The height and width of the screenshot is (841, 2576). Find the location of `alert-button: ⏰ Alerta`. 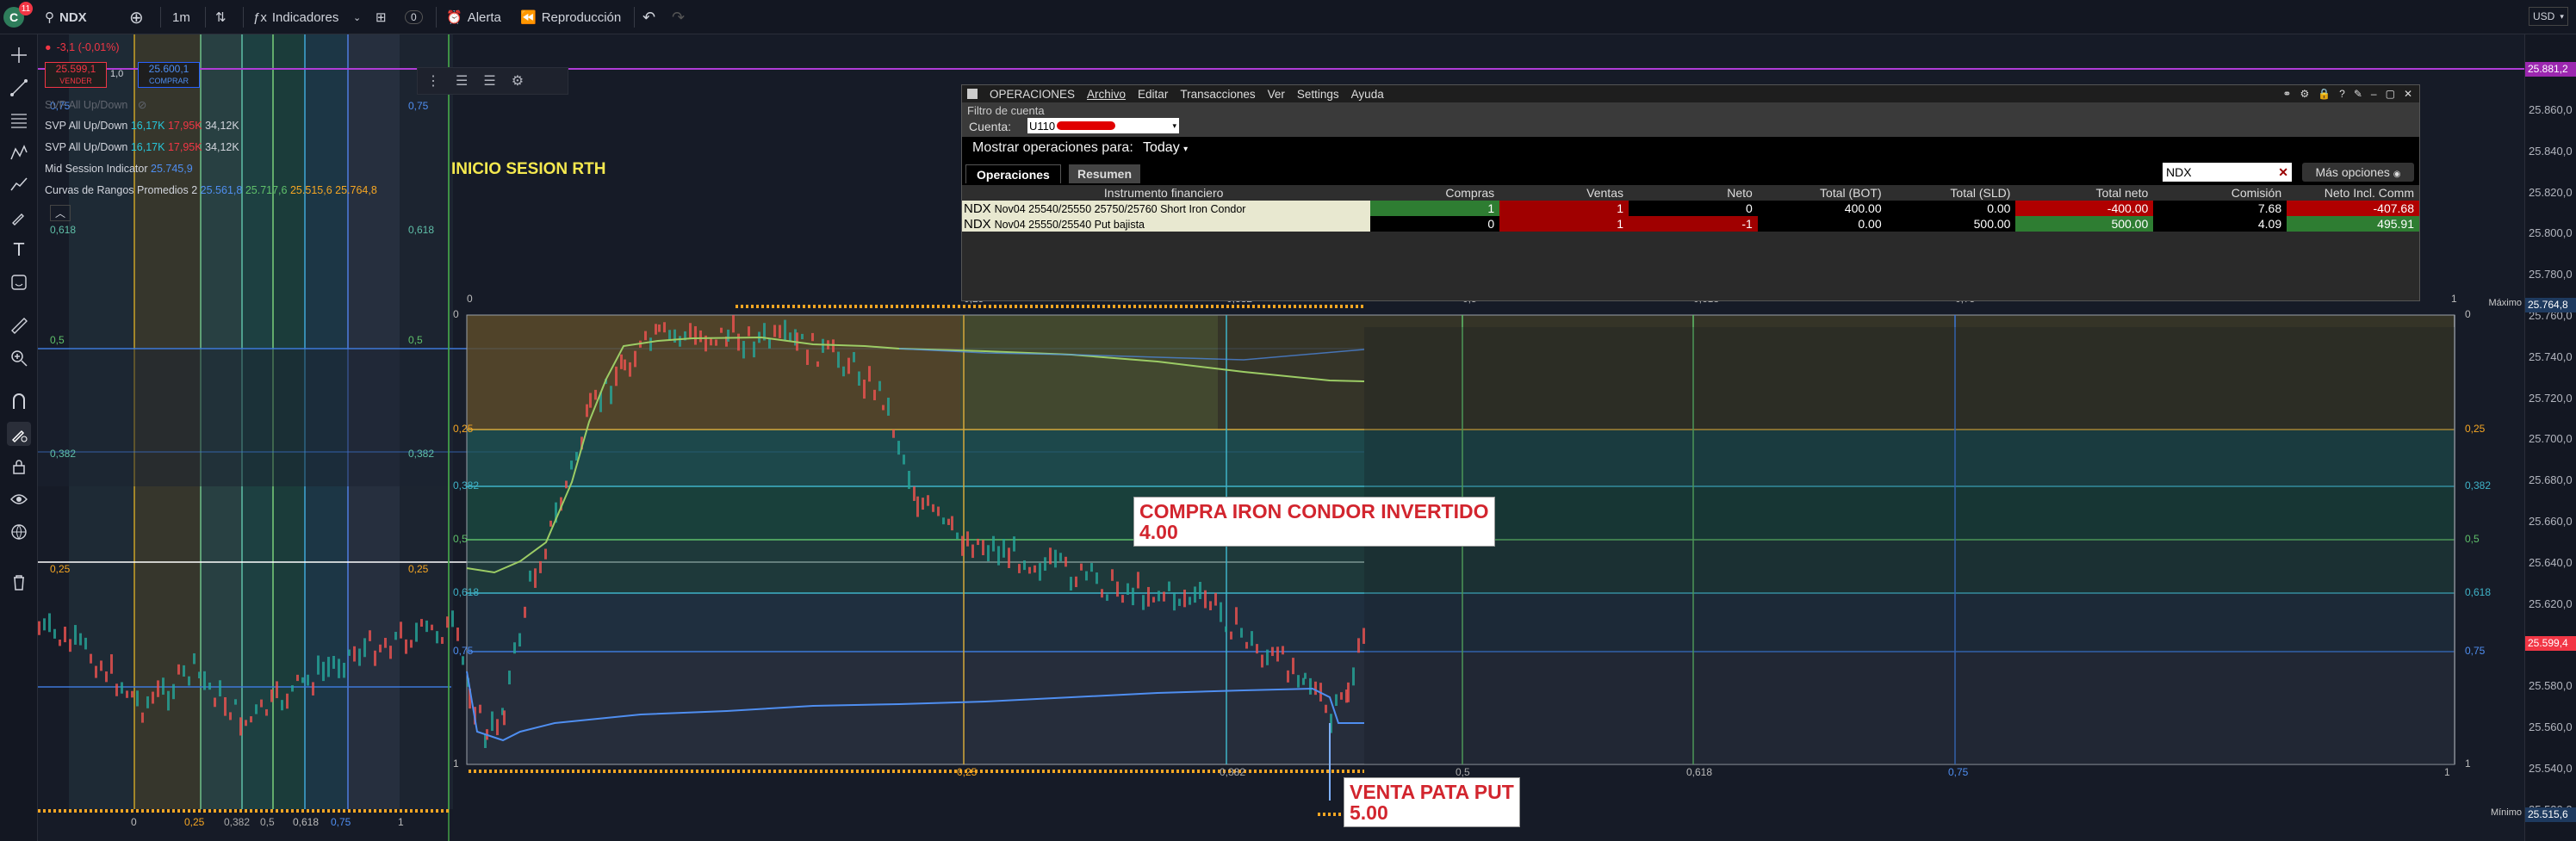

alert-button: ⏰ Alerta is located at coordinates (474, 17).